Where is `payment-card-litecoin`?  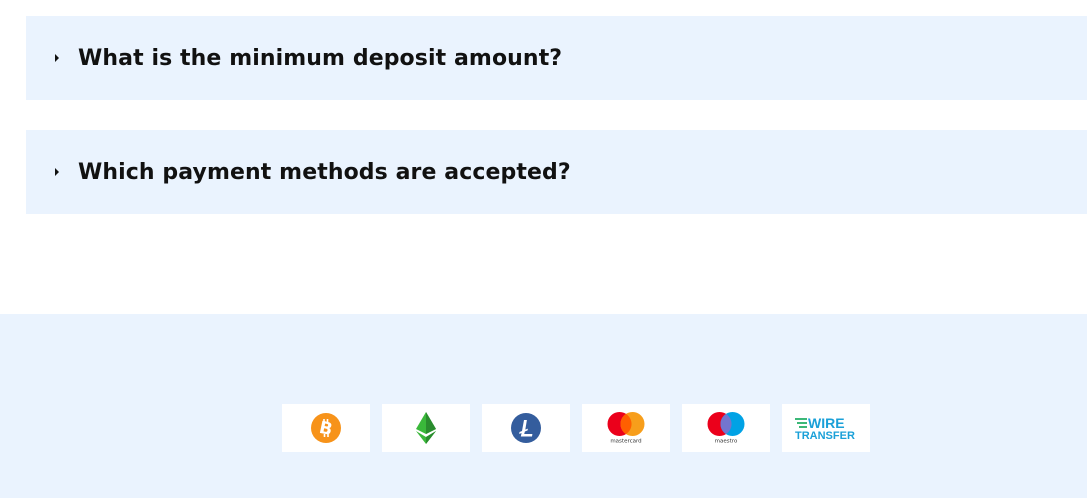 payment-card-litecoin is located at coordinates (526, 428).